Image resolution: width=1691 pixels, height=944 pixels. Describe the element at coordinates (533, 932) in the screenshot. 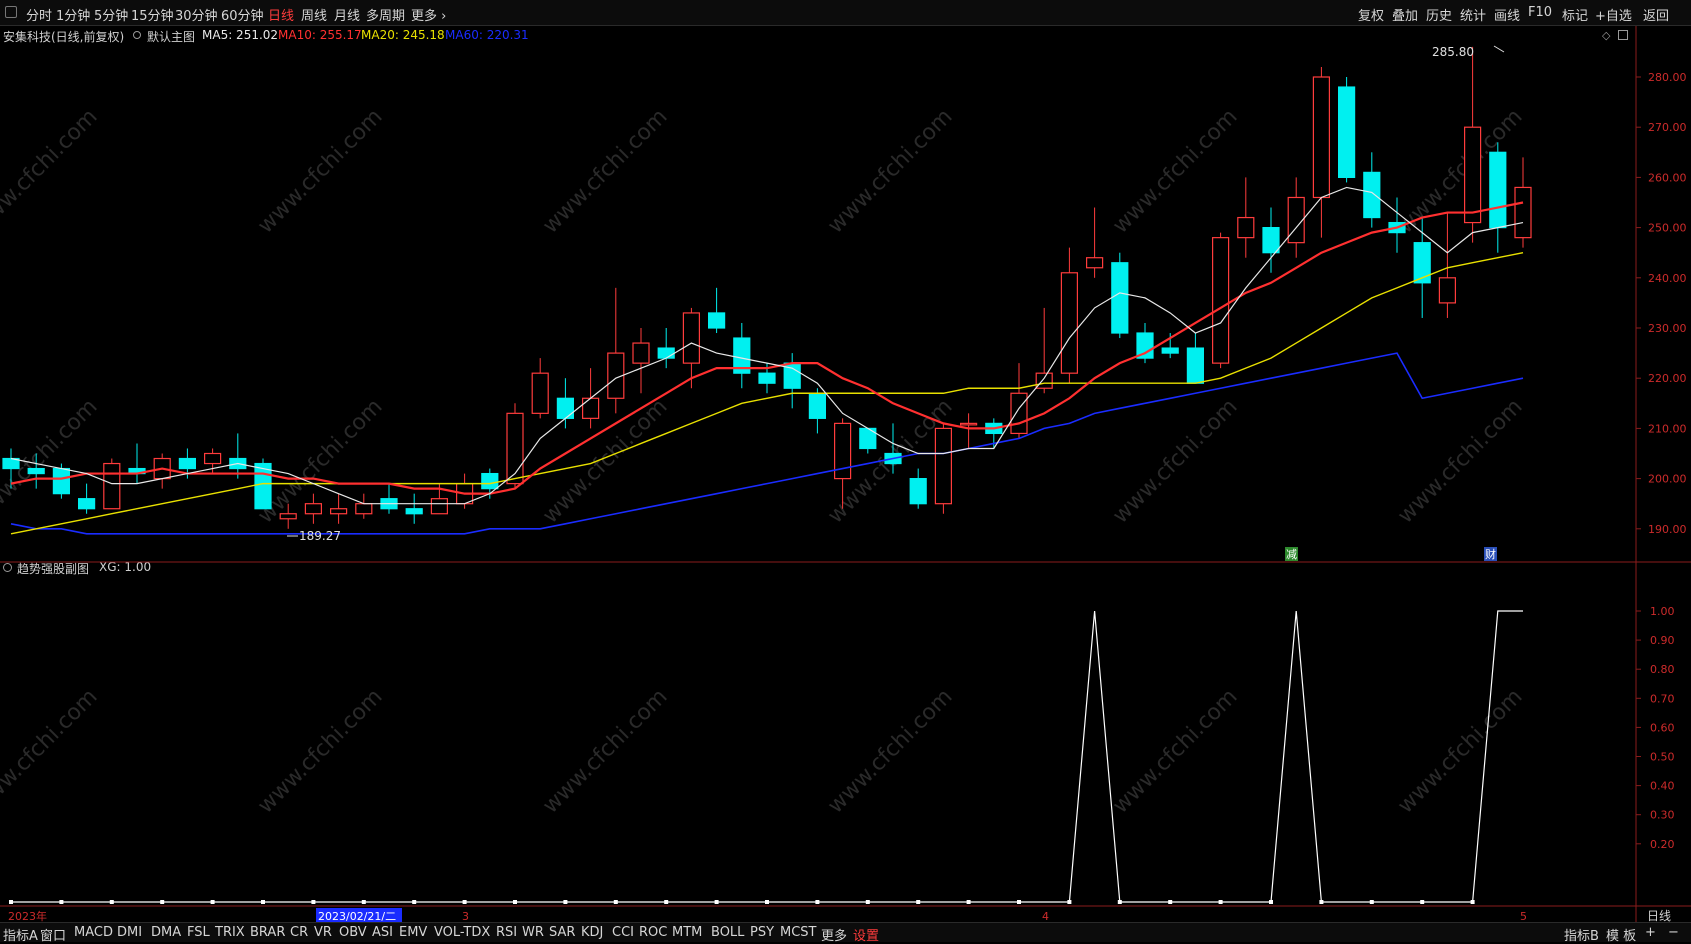

I see `tab-wr: WR` at that location.